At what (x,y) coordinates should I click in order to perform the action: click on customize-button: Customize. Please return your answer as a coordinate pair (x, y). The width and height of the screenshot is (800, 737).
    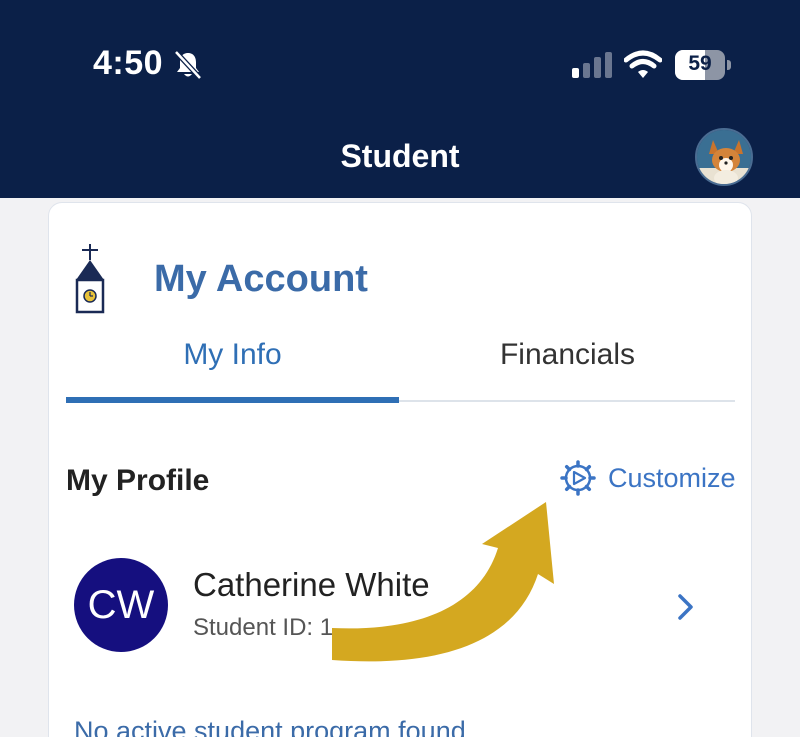
    Looking at the image, I should click on (648, 478).